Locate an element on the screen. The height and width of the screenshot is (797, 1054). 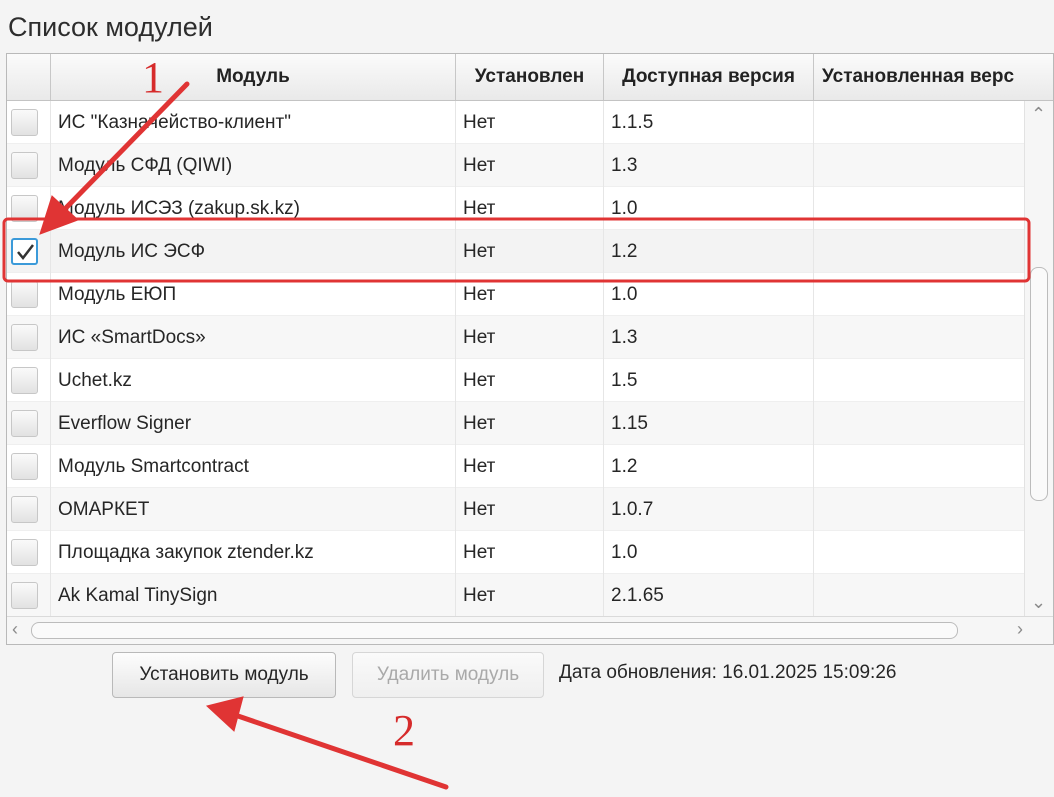
table-row: Модуль СФД (QIWI) Нет 1.3 is located at coordinates (516, 165).